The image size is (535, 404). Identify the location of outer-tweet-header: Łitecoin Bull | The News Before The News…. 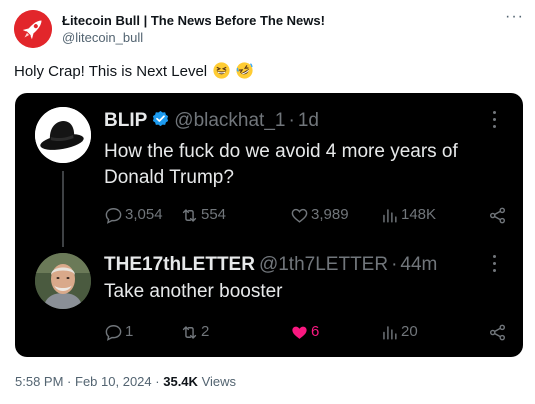
(269, 29).